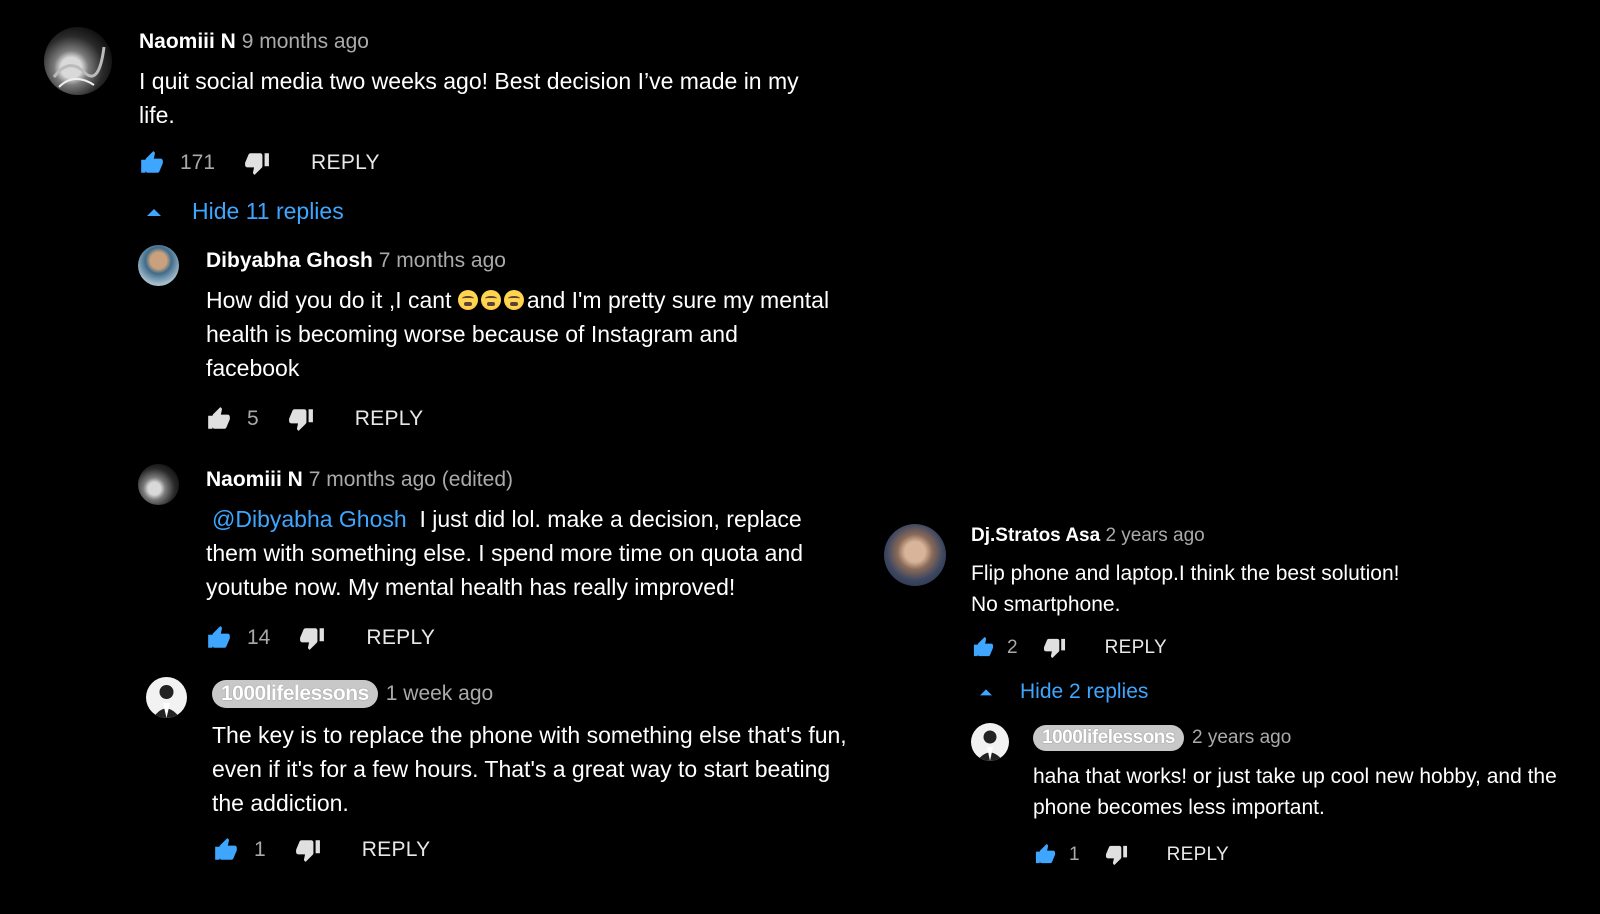 The image size is (1600, 914). I want to click on reply-line: the addiction., so click(280, 803).